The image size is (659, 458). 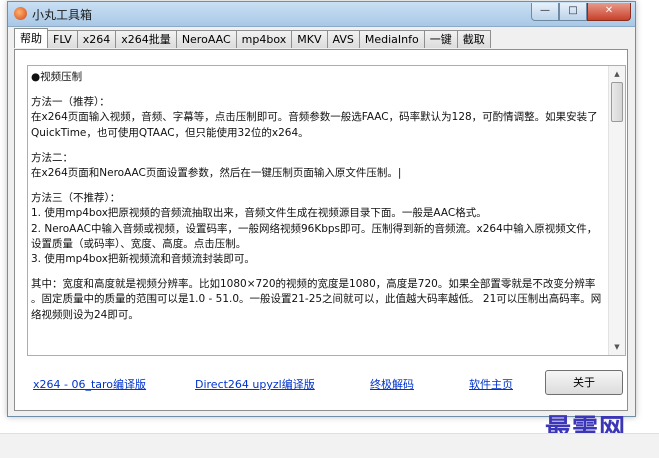 I want to click on ultimate-decoder-link: 终极解码, so click(x=392, y=384).